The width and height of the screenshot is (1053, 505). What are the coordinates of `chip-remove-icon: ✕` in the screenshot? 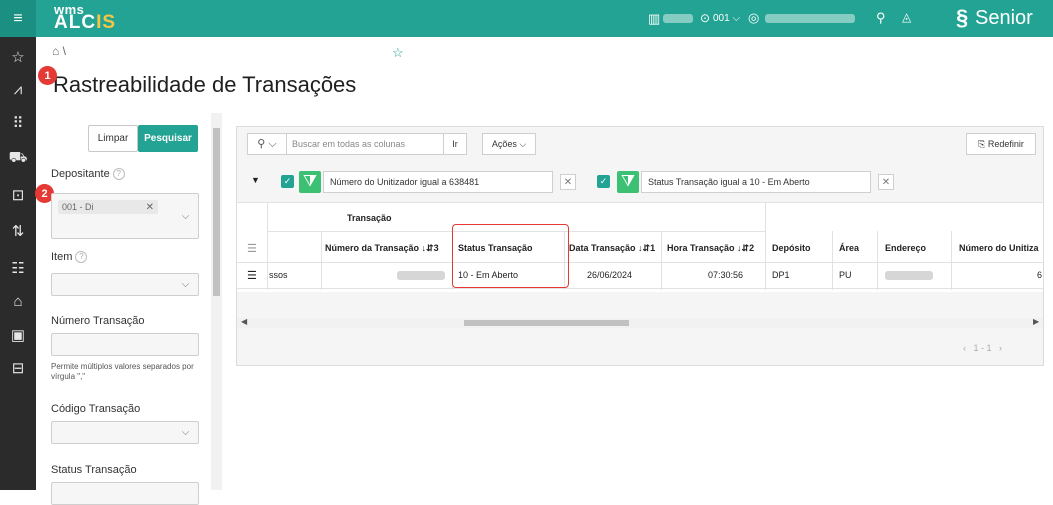 It's located at (150, 207).